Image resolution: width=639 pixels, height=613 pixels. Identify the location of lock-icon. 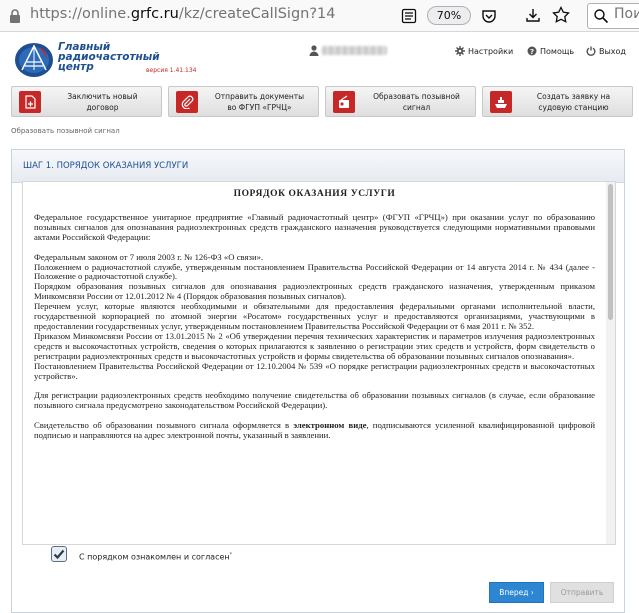
(15, 16).